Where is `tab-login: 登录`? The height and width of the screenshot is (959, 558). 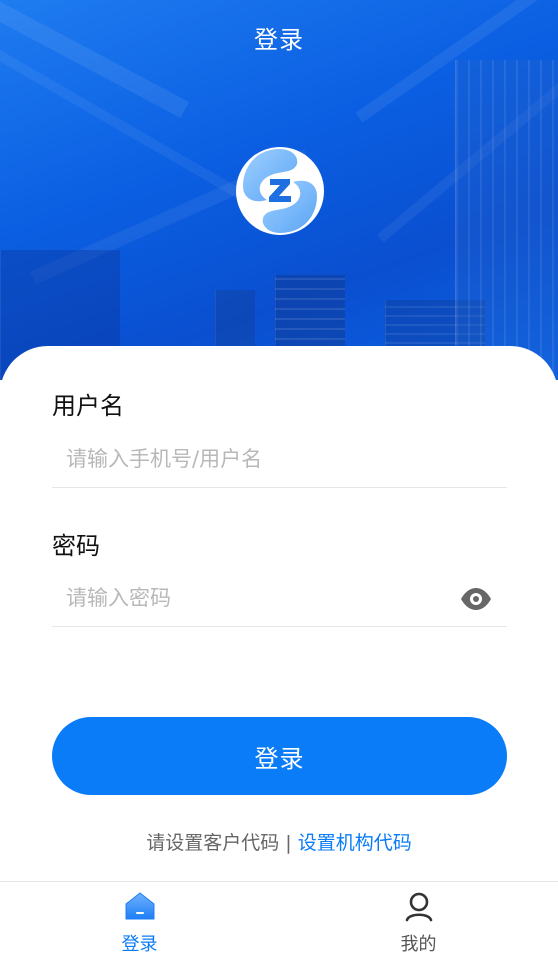 tab-login: 登录 is located at coordinates (139, 920).